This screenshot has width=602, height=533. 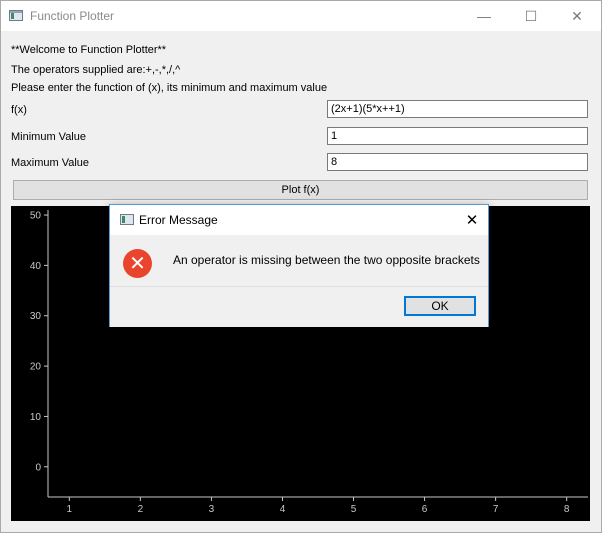 I want to click on x-tick-label: 3, so click(x=212, y=509).